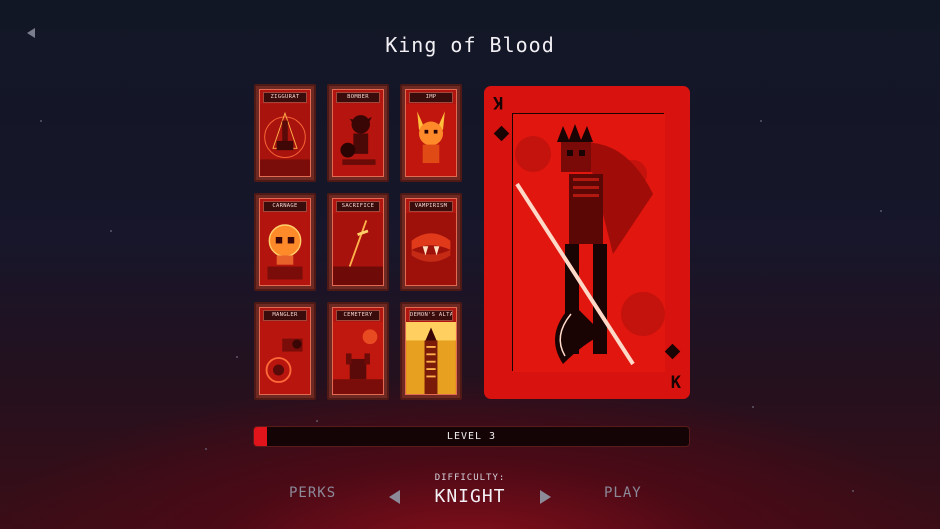  What do you see at coordinates (358, 140) in the screenshot?
I see `bomber-icon` at bounding box center [358, 140].